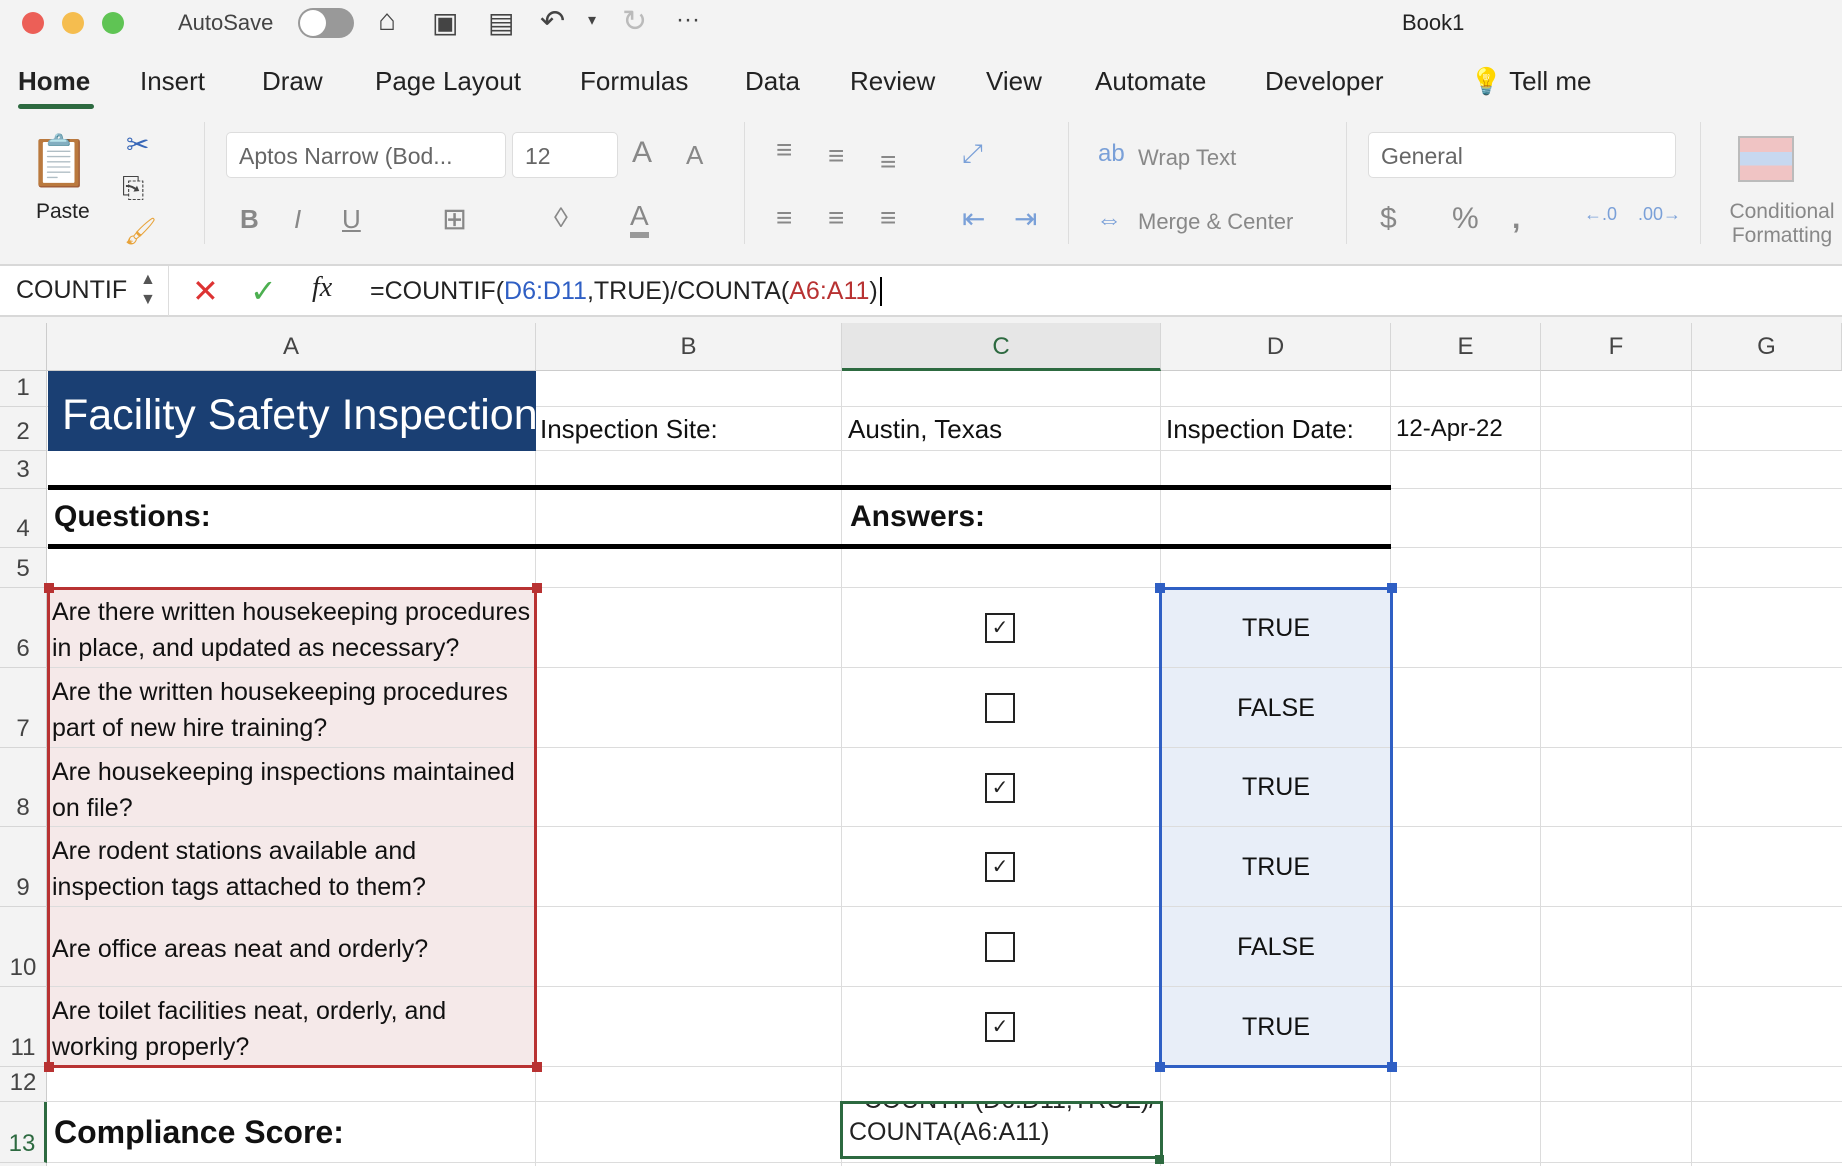 The height and width of the screenshot is (1166, 1842). What do you see at coordinates (973, 218) in the screenshot?
I see `decrease-indent-icon: ⇤` at bounding box center [973, 218].